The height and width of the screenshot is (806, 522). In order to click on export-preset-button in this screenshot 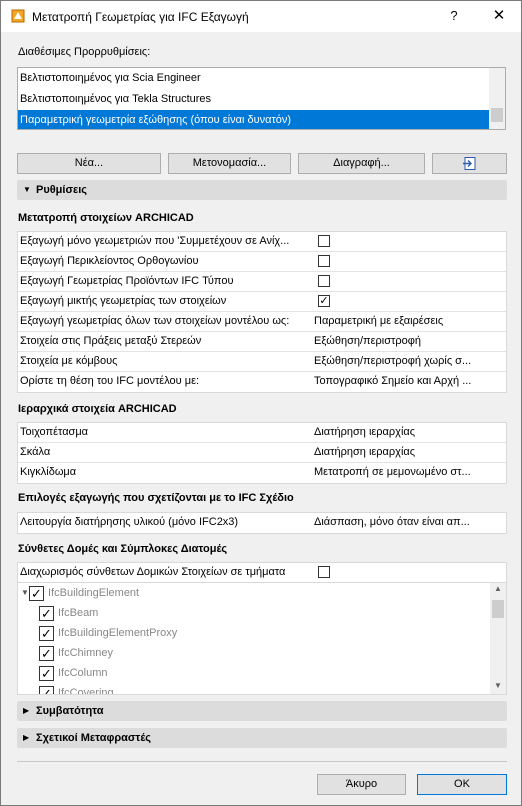, I will do `click(469, 163)`.